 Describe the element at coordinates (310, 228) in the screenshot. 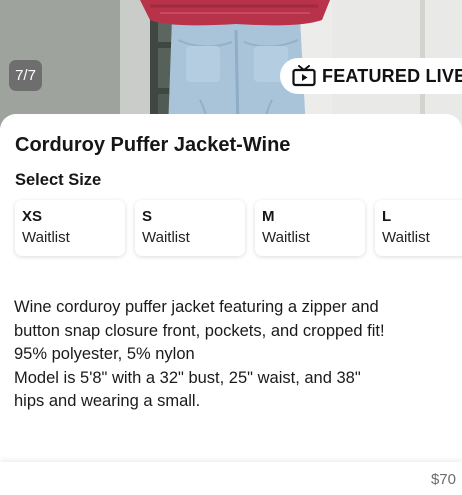

I see `size-option-m: M Waitlist` at that location.